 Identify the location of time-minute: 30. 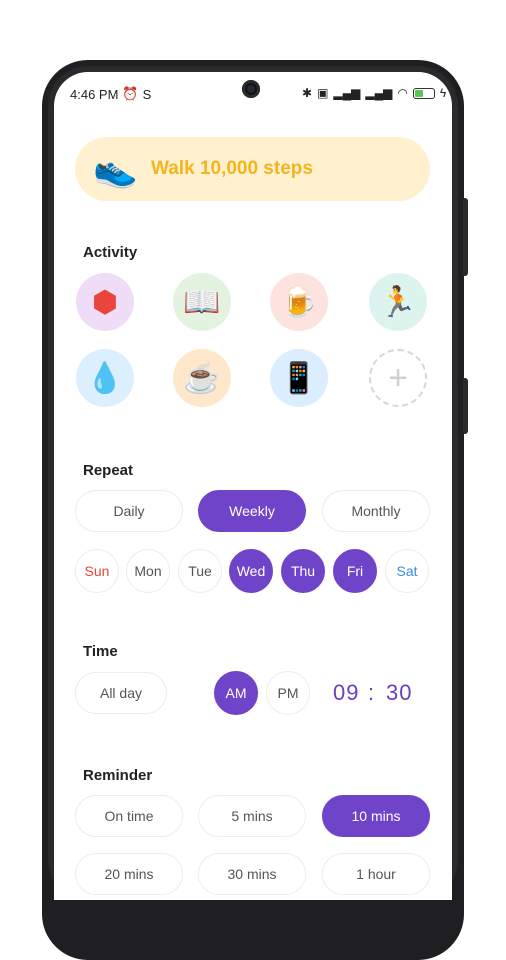
(399, 693).